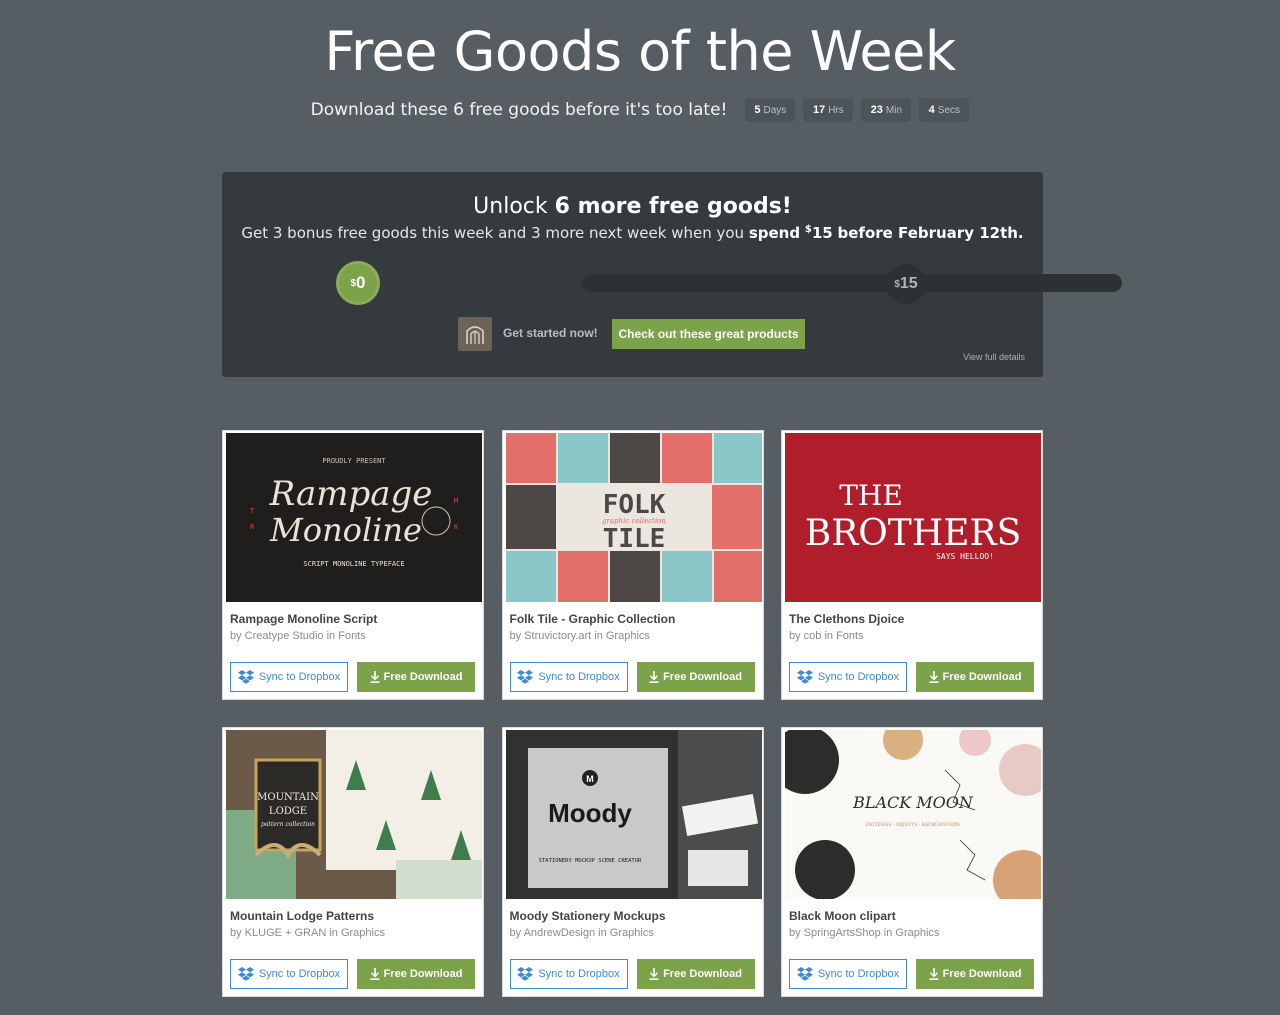  What do you see at coordinates (770, 110) in the screenshot?
I see `countdown-days: 5 Days` at bounding box center [770, 110].